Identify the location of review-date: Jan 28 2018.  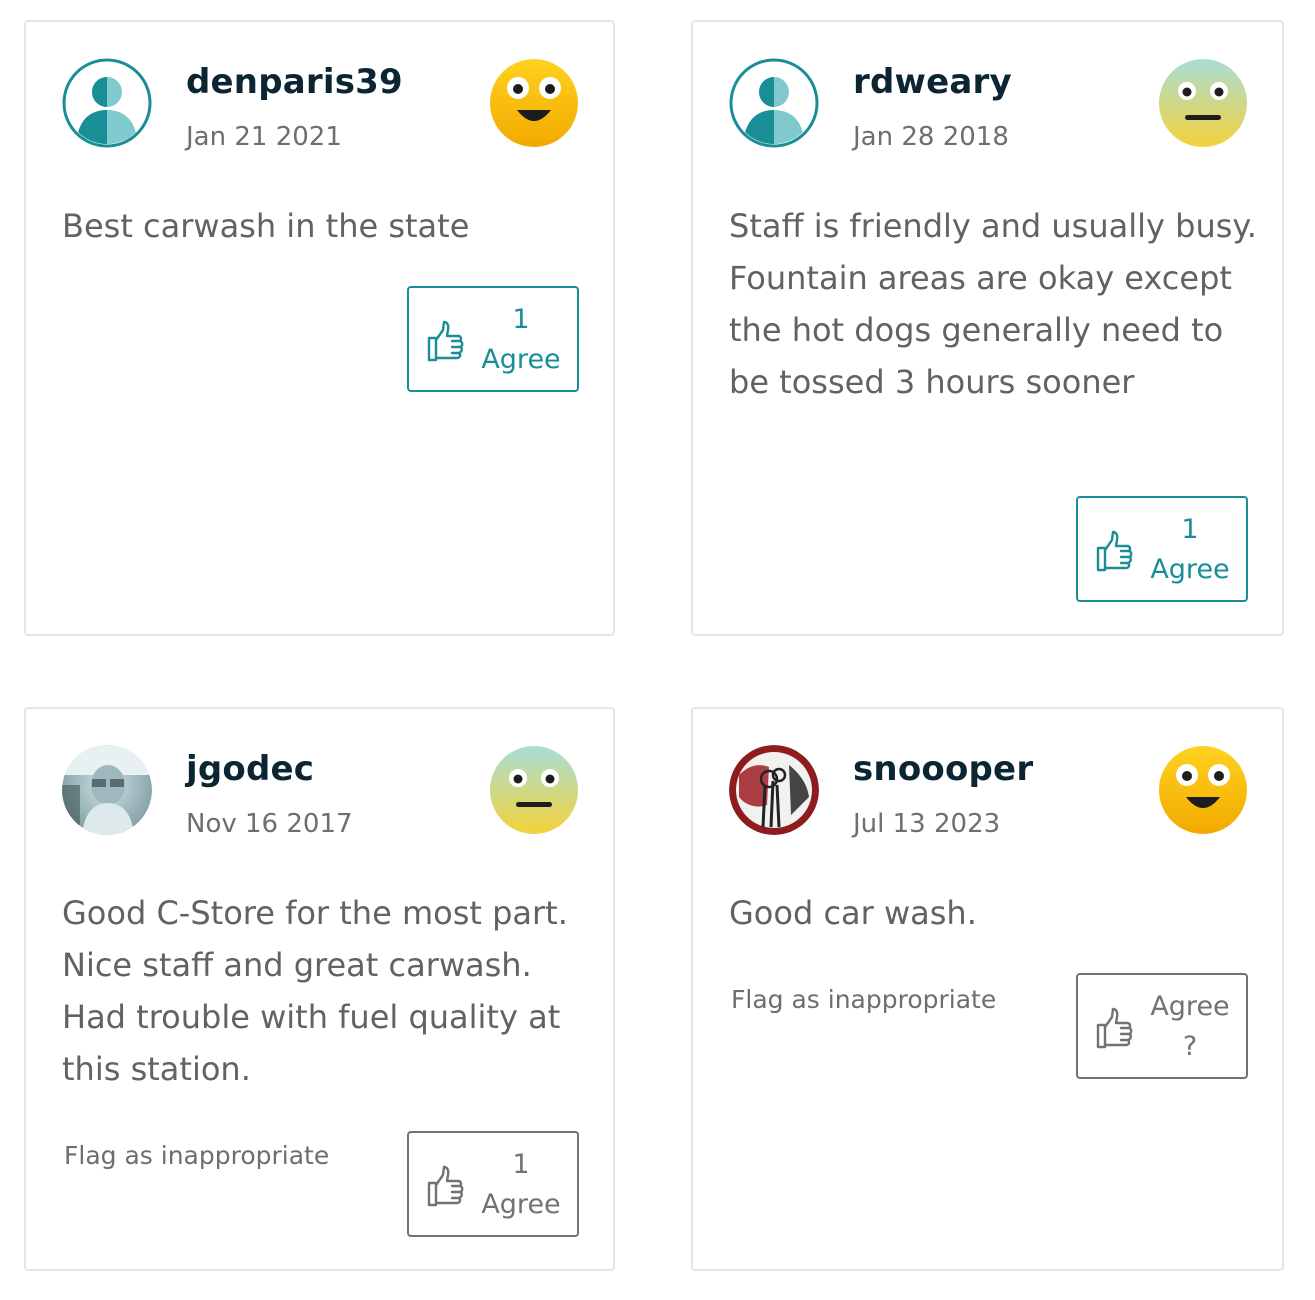
(931, 137).